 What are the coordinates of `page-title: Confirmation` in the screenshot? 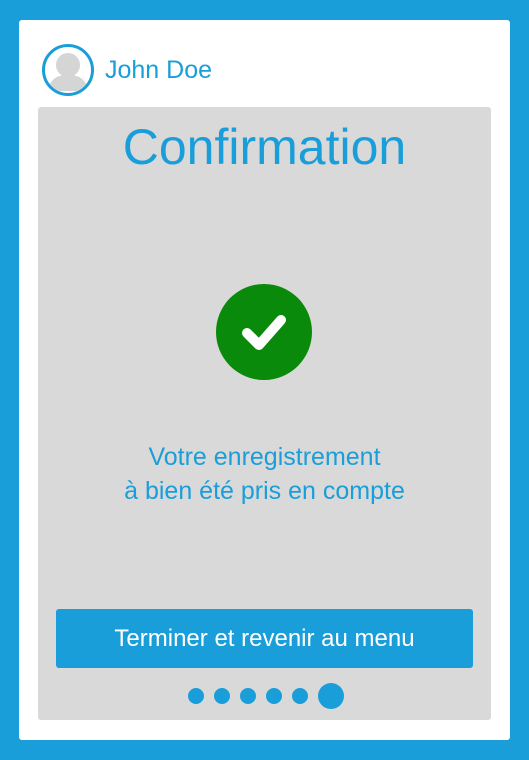 It's located at (264, 147).